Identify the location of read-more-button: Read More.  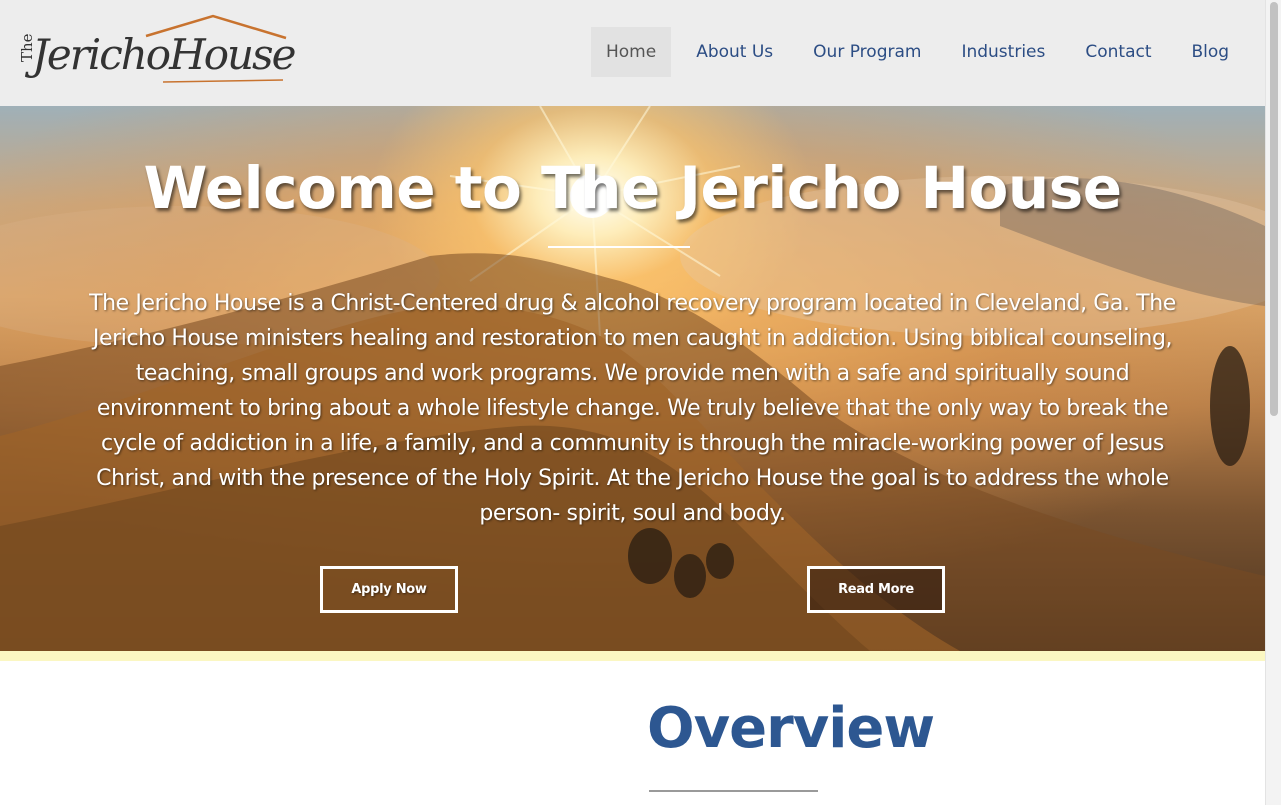
(876, 589).